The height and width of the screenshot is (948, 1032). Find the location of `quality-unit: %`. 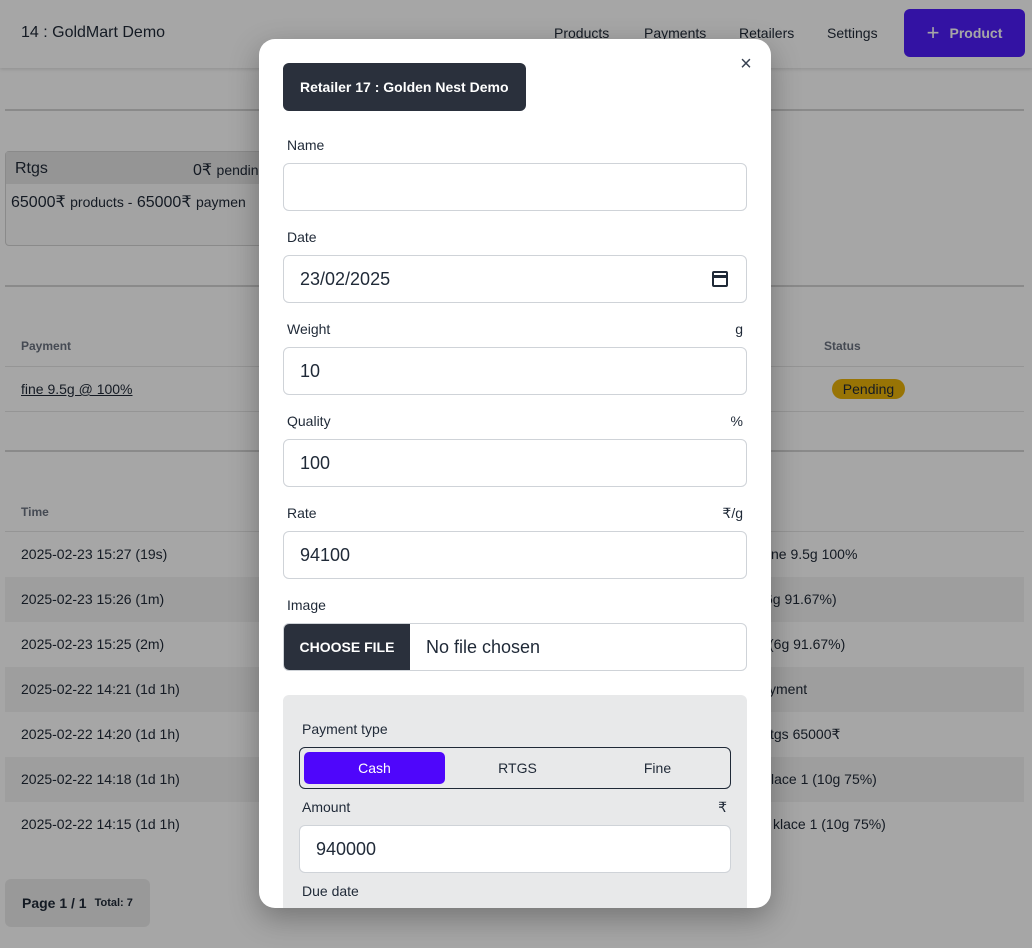

quality-unit: % is located at coordinates (736, 421).